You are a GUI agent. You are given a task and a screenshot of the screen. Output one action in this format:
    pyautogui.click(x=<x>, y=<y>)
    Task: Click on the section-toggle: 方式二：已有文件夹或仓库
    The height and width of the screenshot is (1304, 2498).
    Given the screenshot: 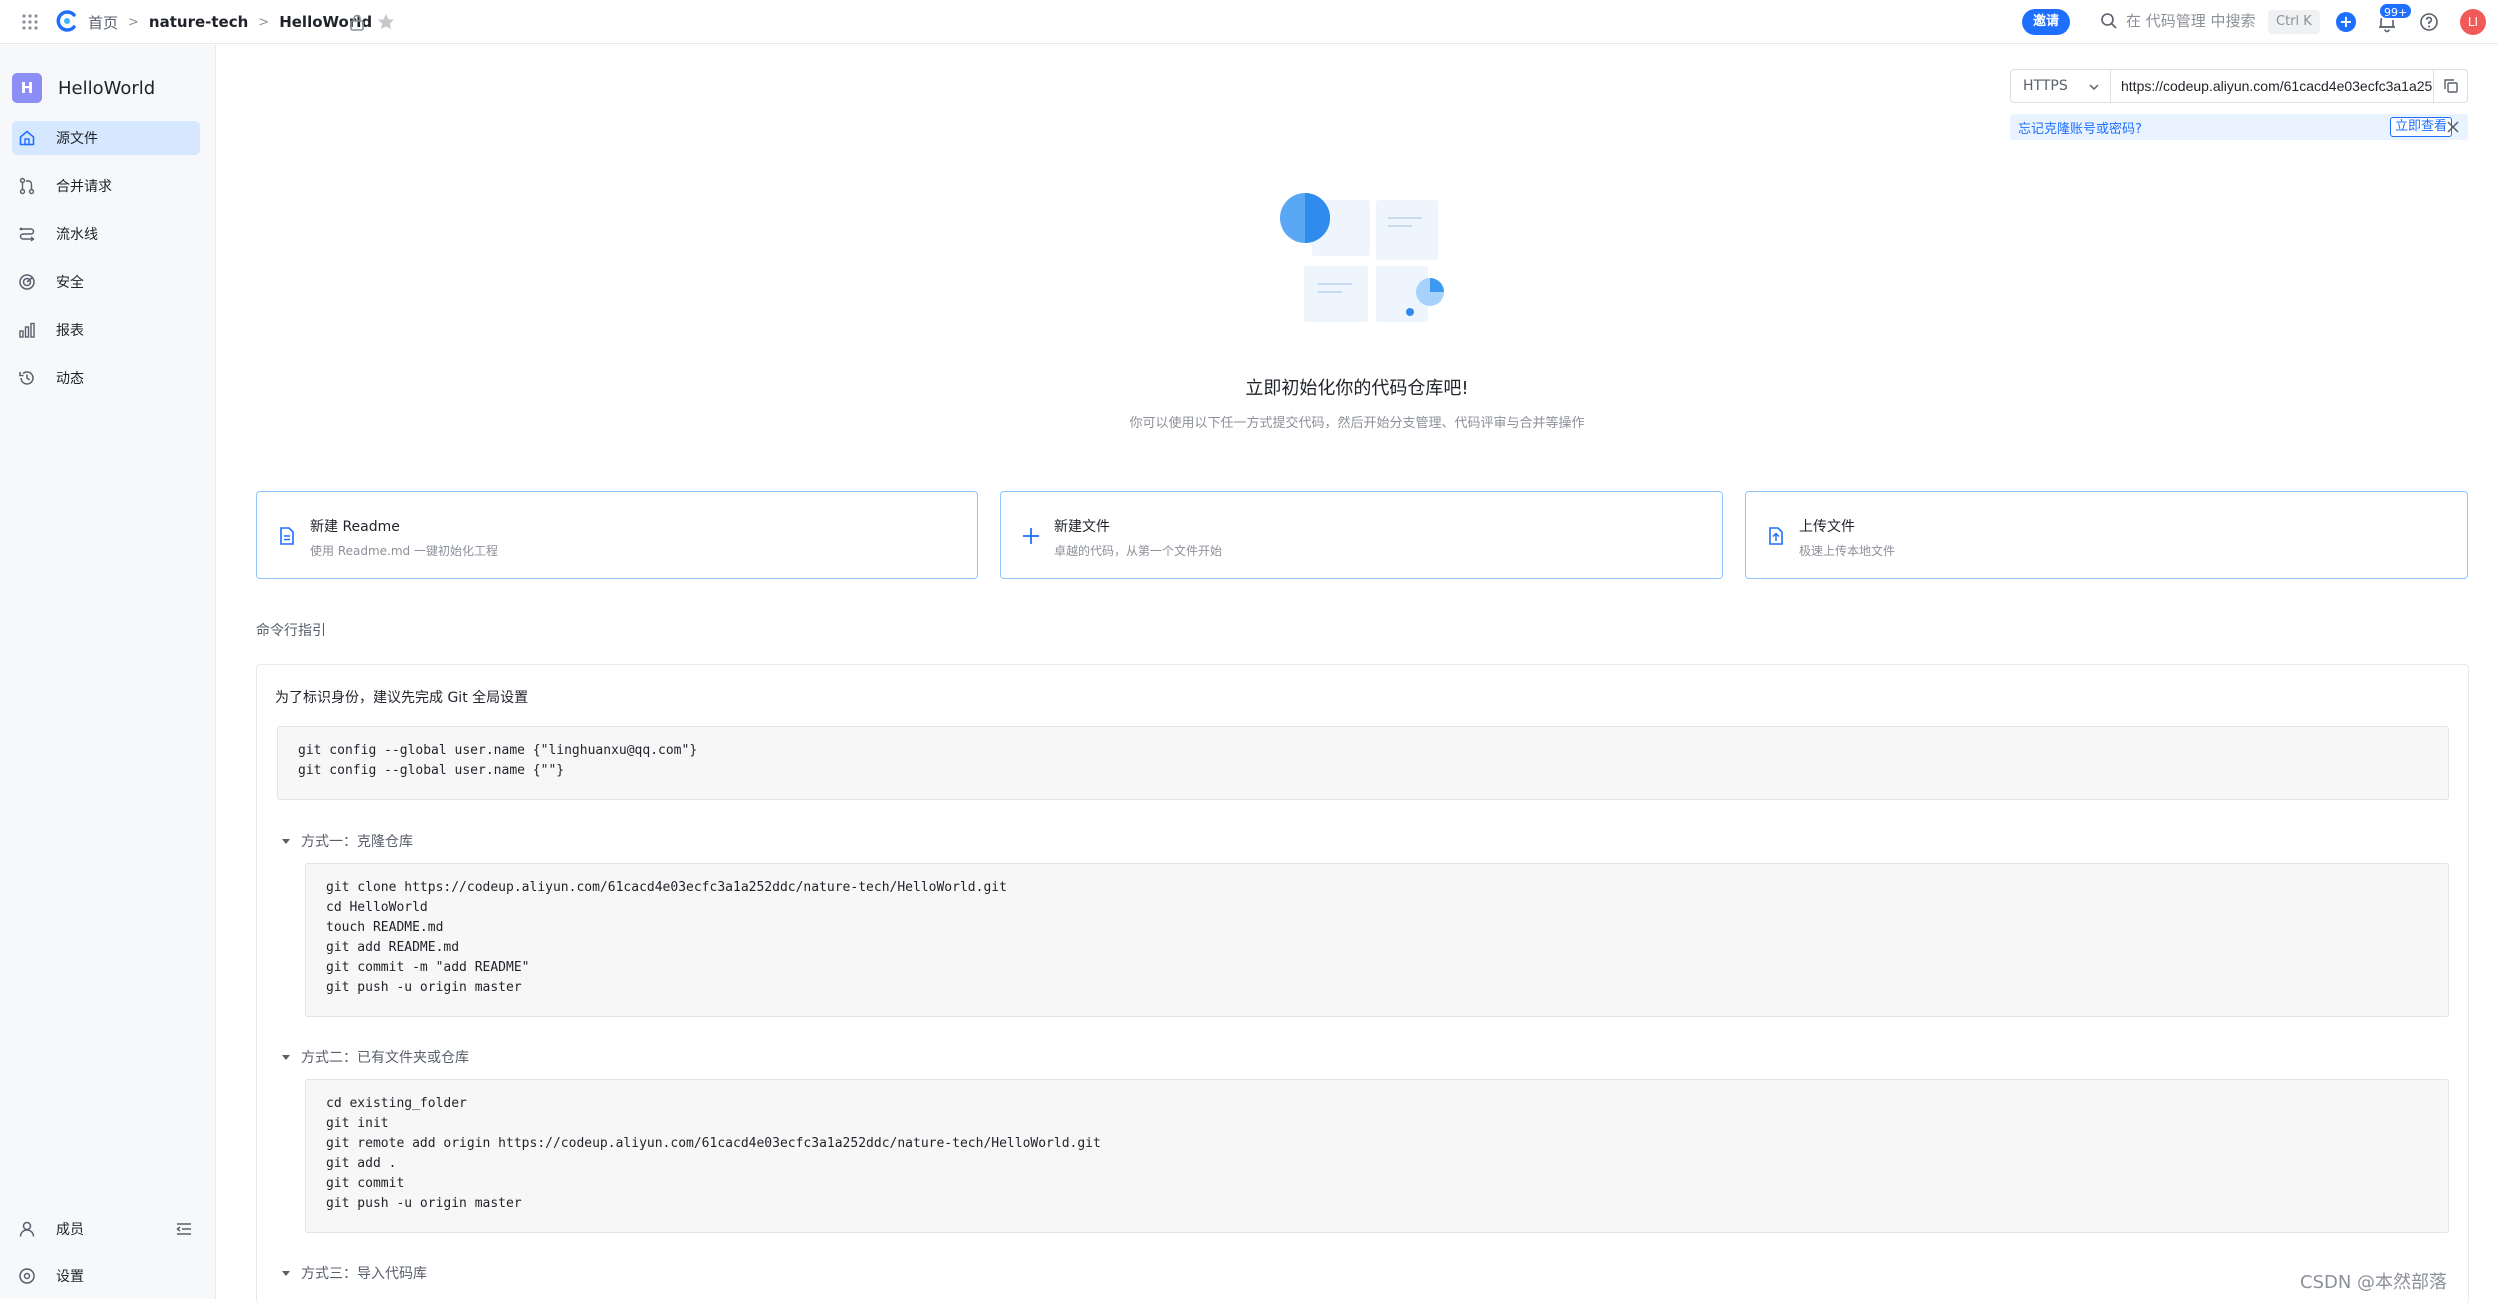 What is the action you would take?
    pyautogui.click(x=375, y=1057)
    